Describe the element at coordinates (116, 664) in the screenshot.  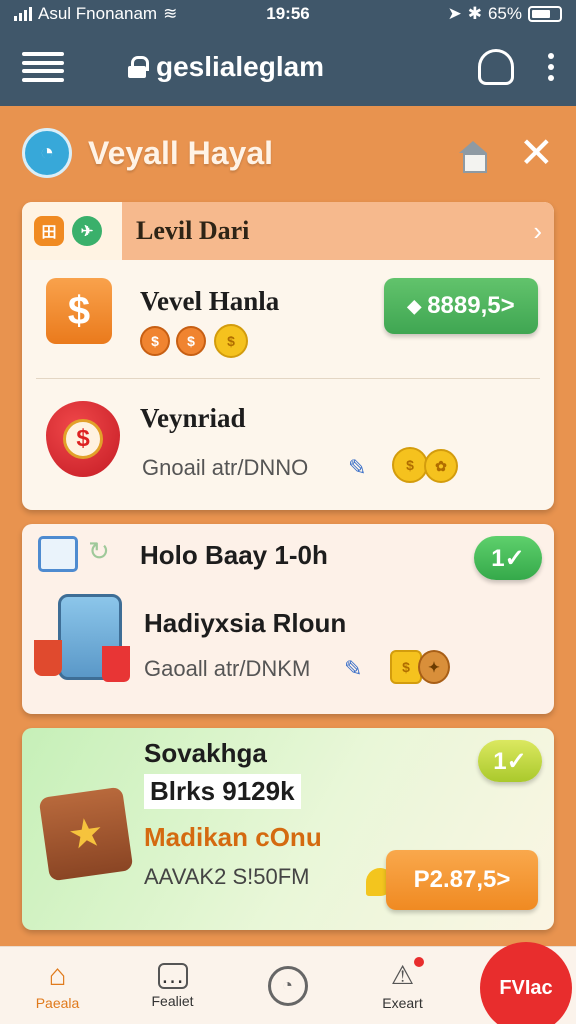
I see `cup-icon` at that location.